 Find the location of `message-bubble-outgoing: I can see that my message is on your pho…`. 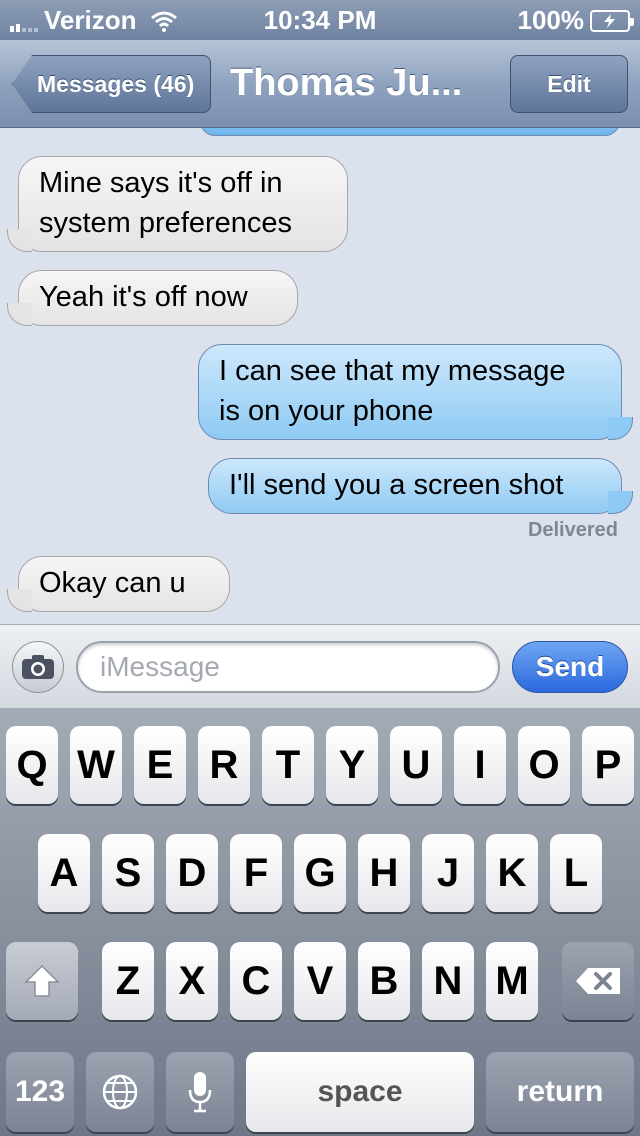

message-bubble-outgoing: I can see that my message is on your pho… is located at coordinates (415, 392).